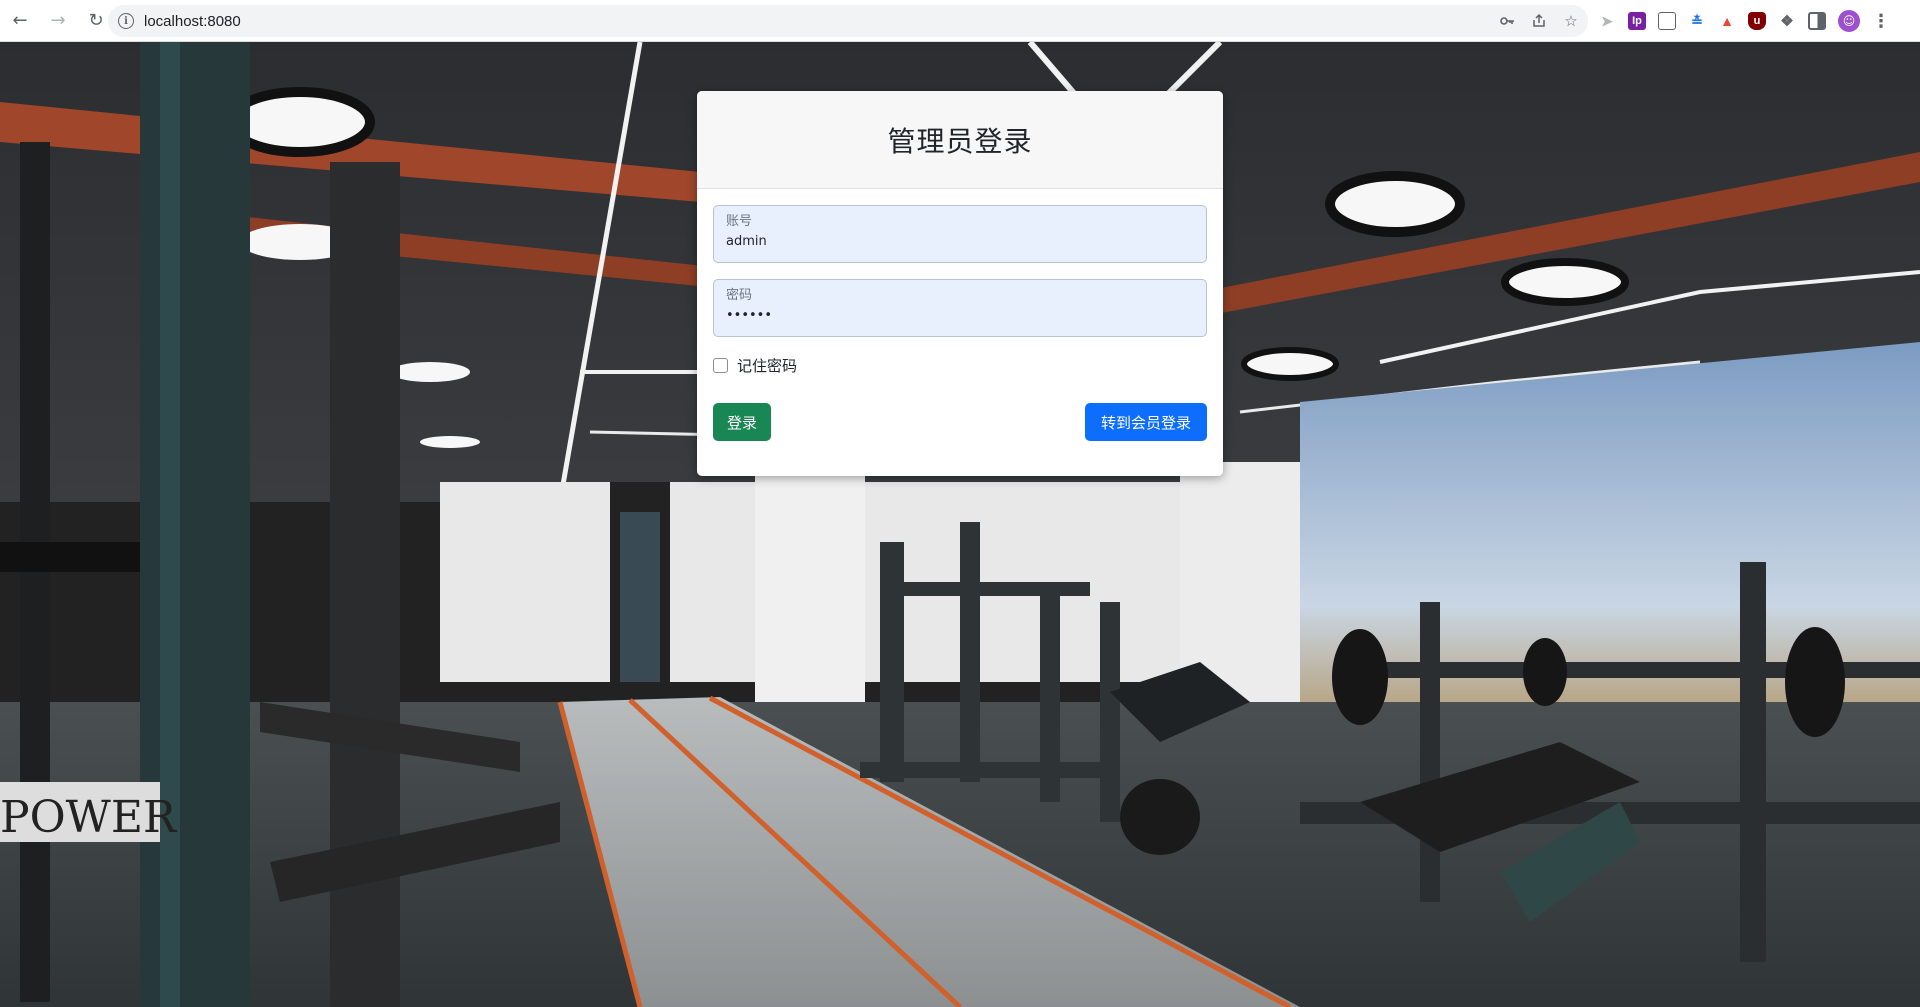 The image size is (1920, 1007). I want to click on password-field: 密码 ••••••, so click(960, 308).